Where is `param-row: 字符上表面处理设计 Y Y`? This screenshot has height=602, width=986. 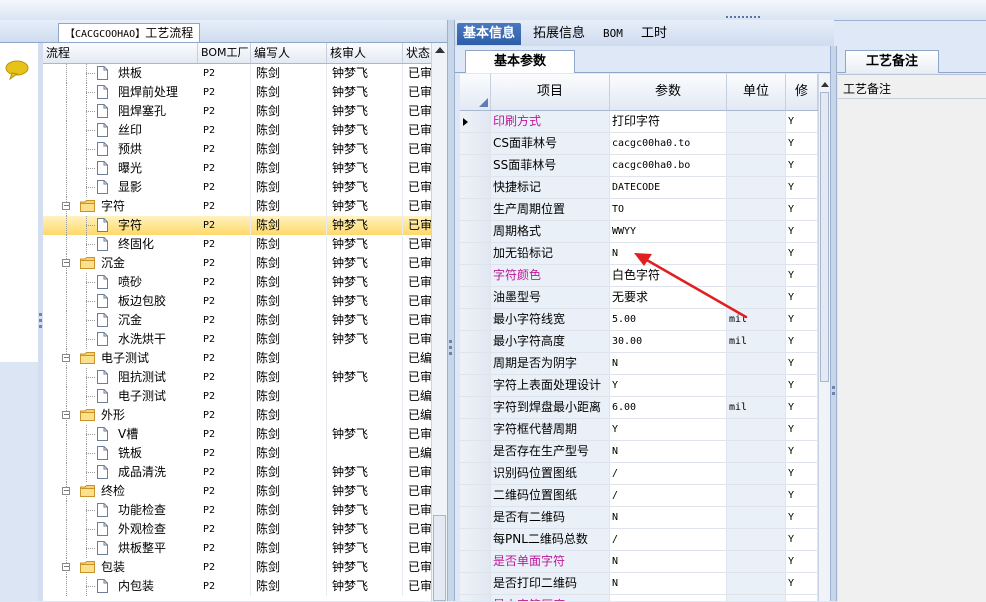 param-row: 字符上表面处理设计 Y Y is located at coordinates (639, 386).